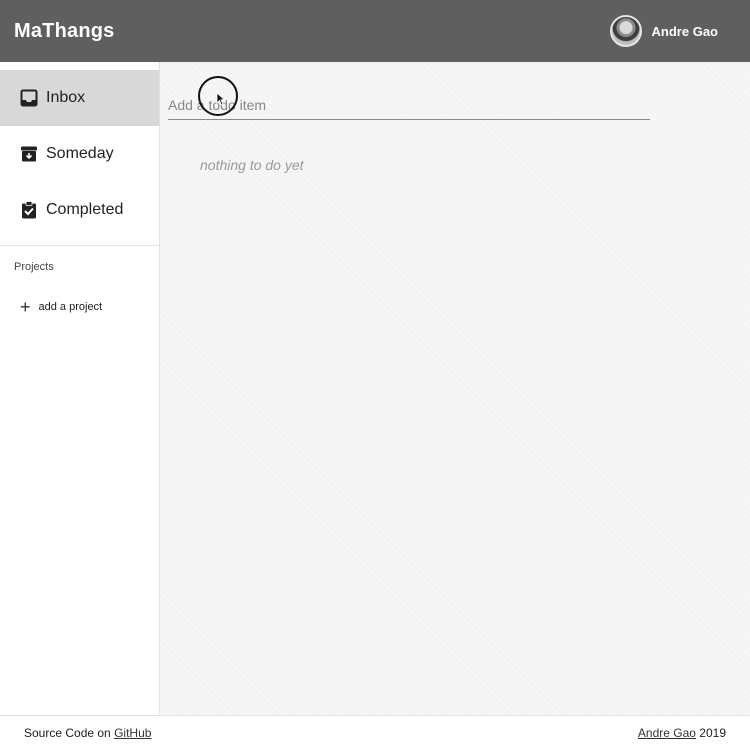 This screenshot has height=750, width=750. I want to click on add-project-label: add a project, so click(70, 307).